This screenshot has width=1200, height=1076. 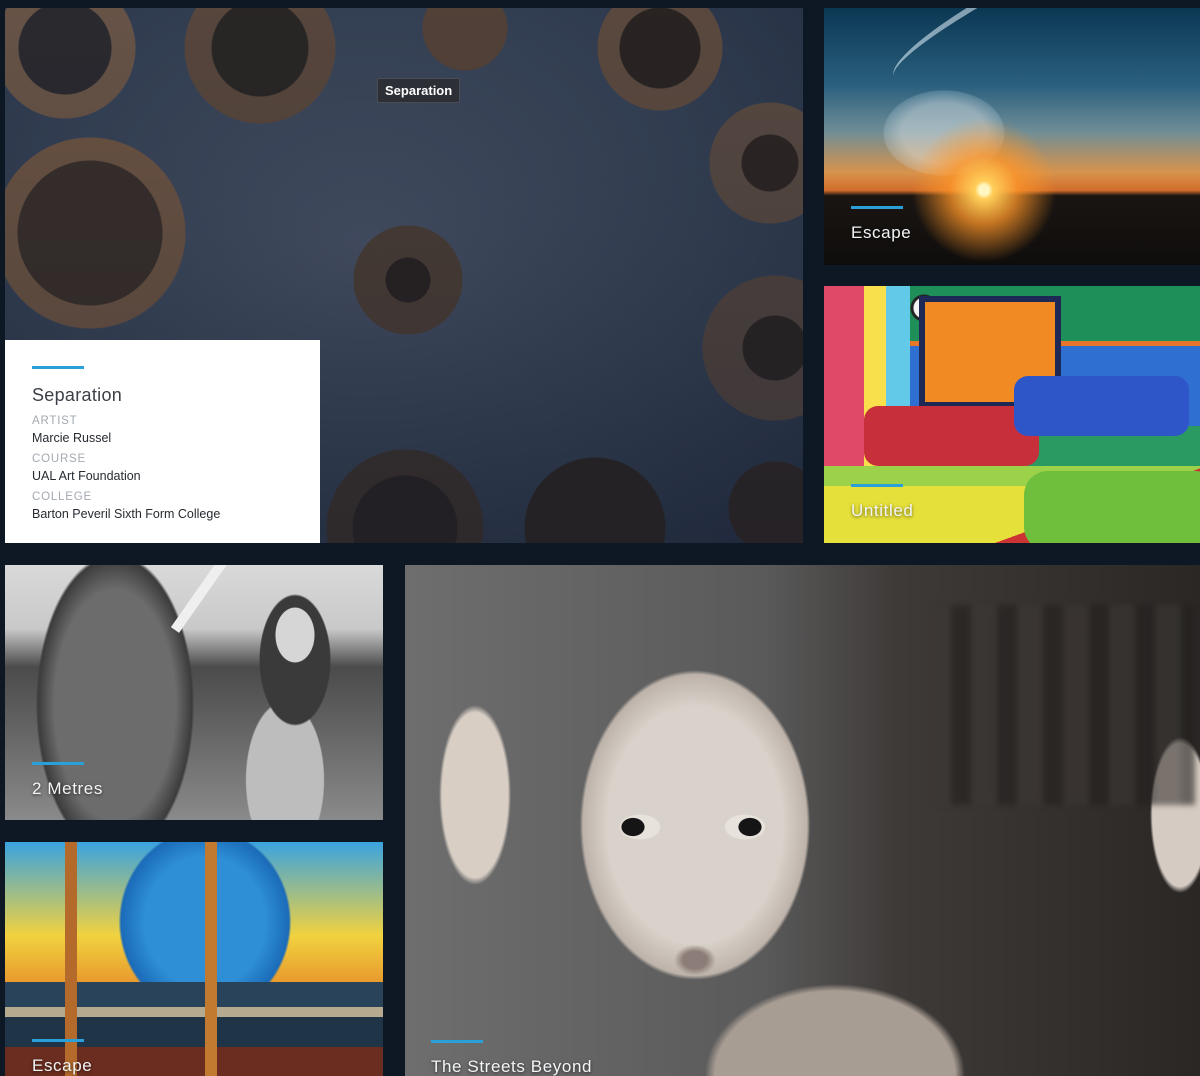 I want to click on artwork-tile-title: 2 Metres, so click(x=67, y=788).